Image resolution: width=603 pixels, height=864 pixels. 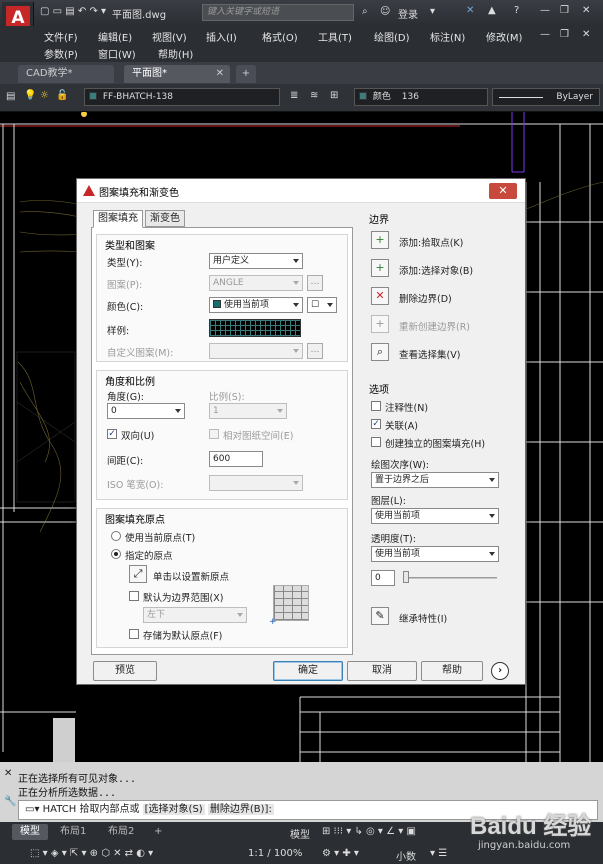 What do you see at coordinates (30, 95) in the screenshot?
I see `lightbulb-icon: 💡` at bounding box center [30, 95].